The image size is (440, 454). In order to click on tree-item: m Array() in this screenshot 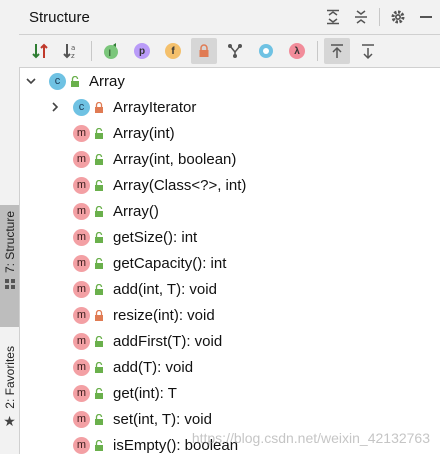, I will do `click(229, 211)`.